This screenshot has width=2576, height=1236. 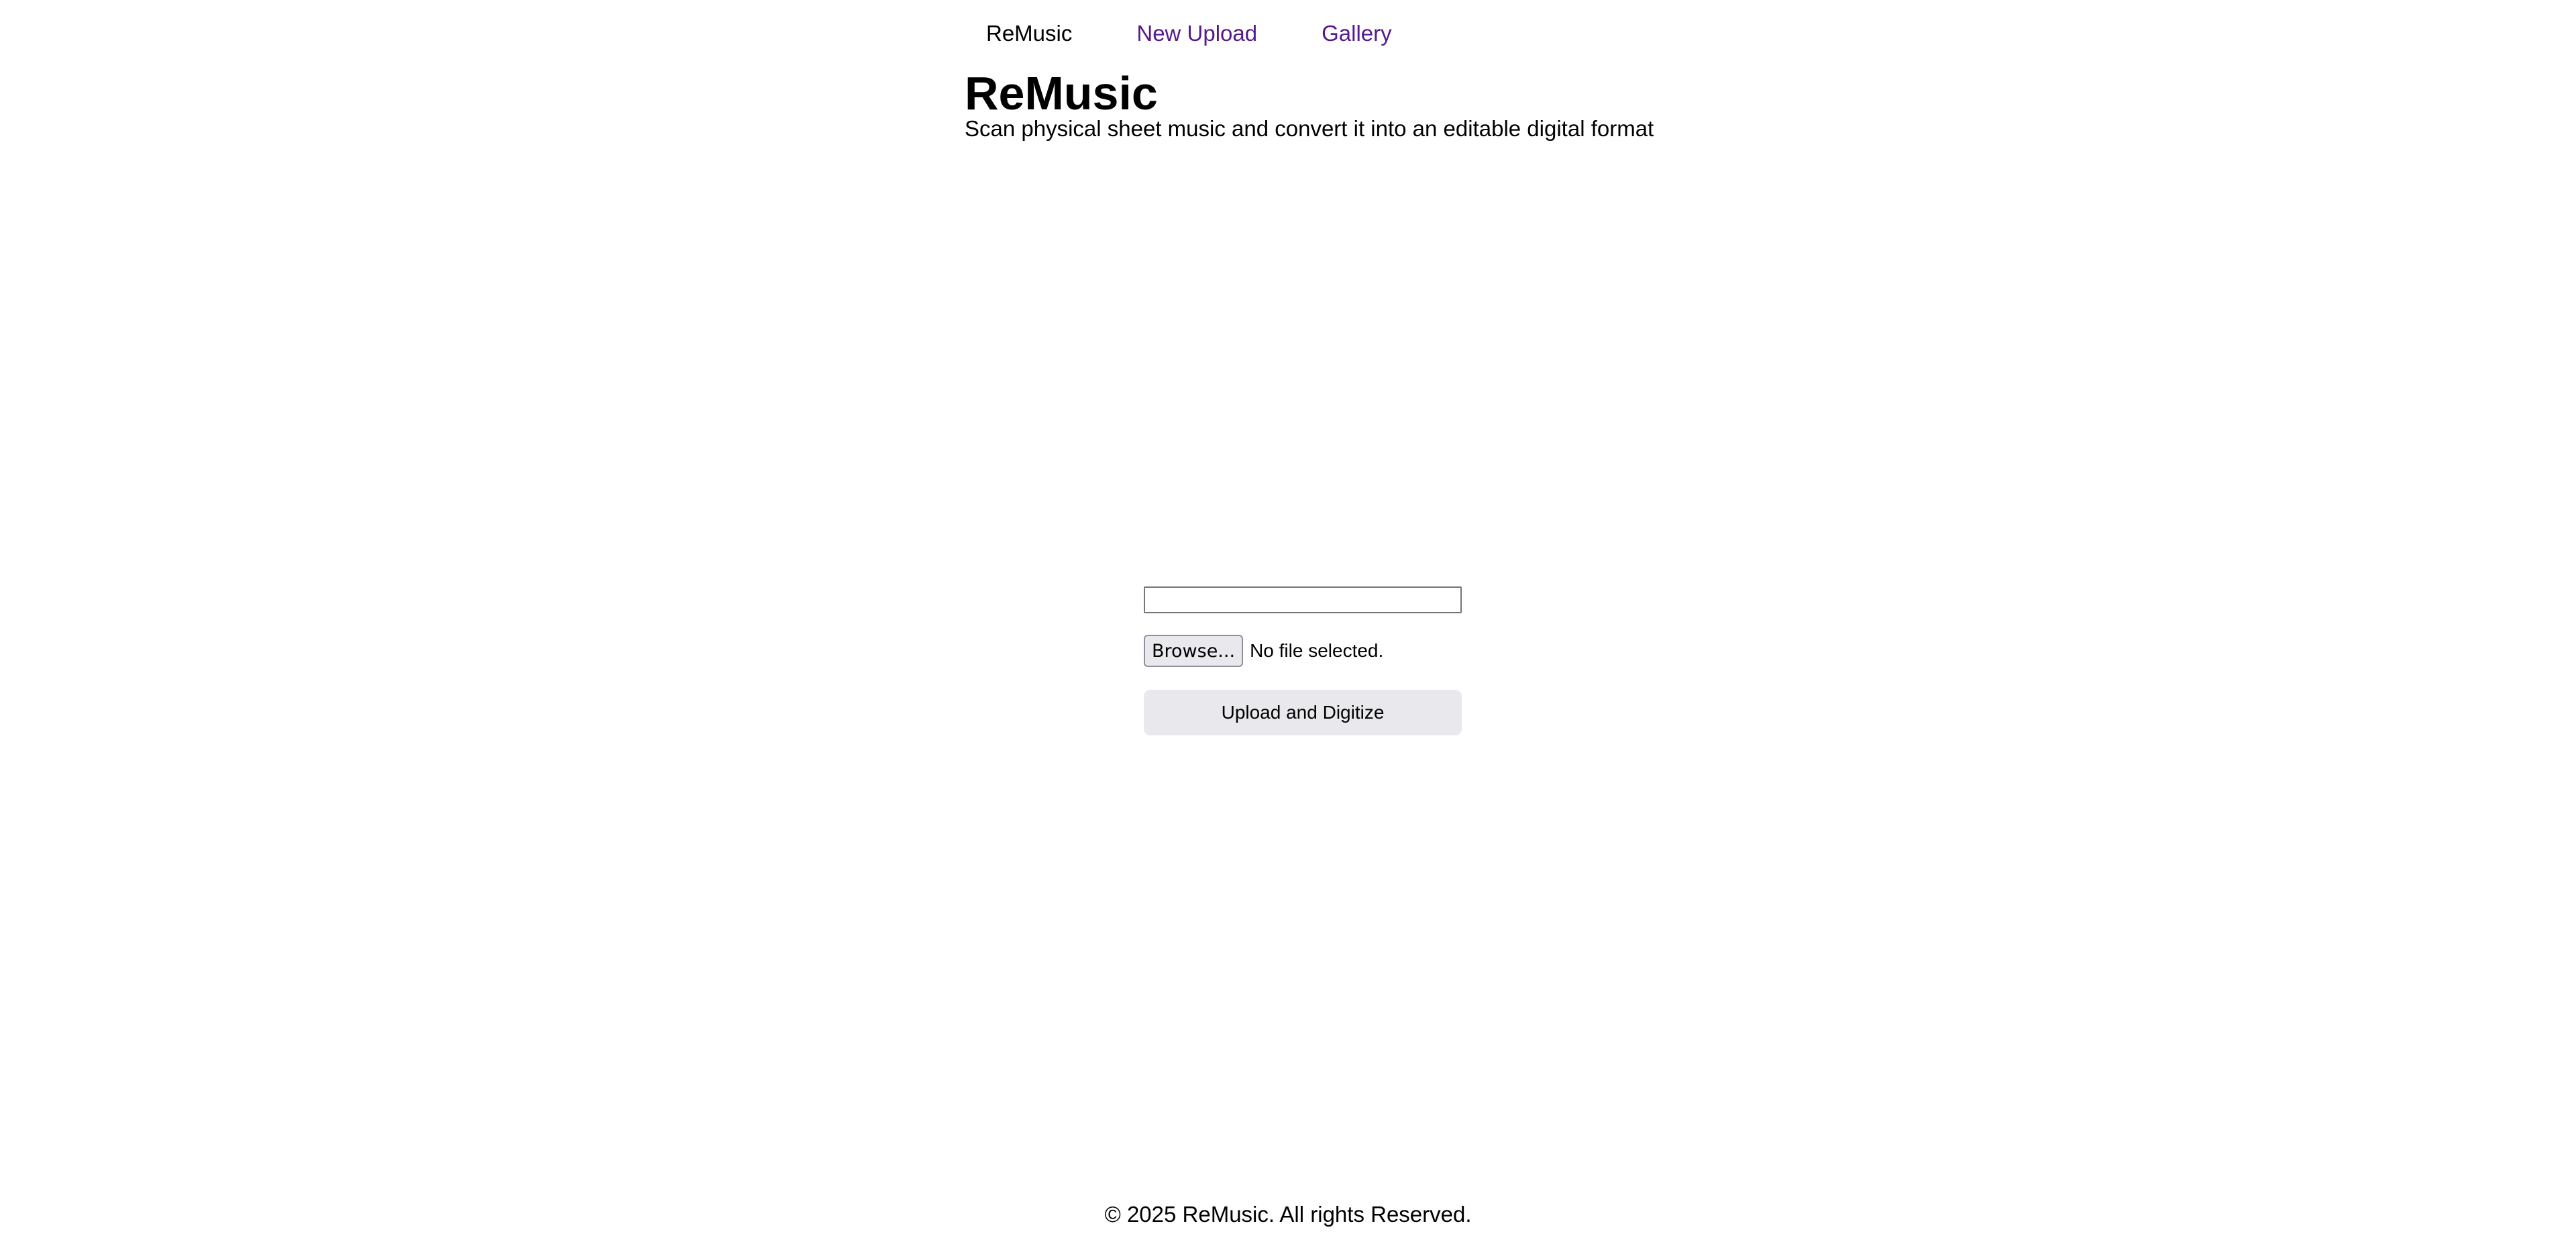 I want to click on file-picker: Browse... No file selected., so click(x=1303, y=651).